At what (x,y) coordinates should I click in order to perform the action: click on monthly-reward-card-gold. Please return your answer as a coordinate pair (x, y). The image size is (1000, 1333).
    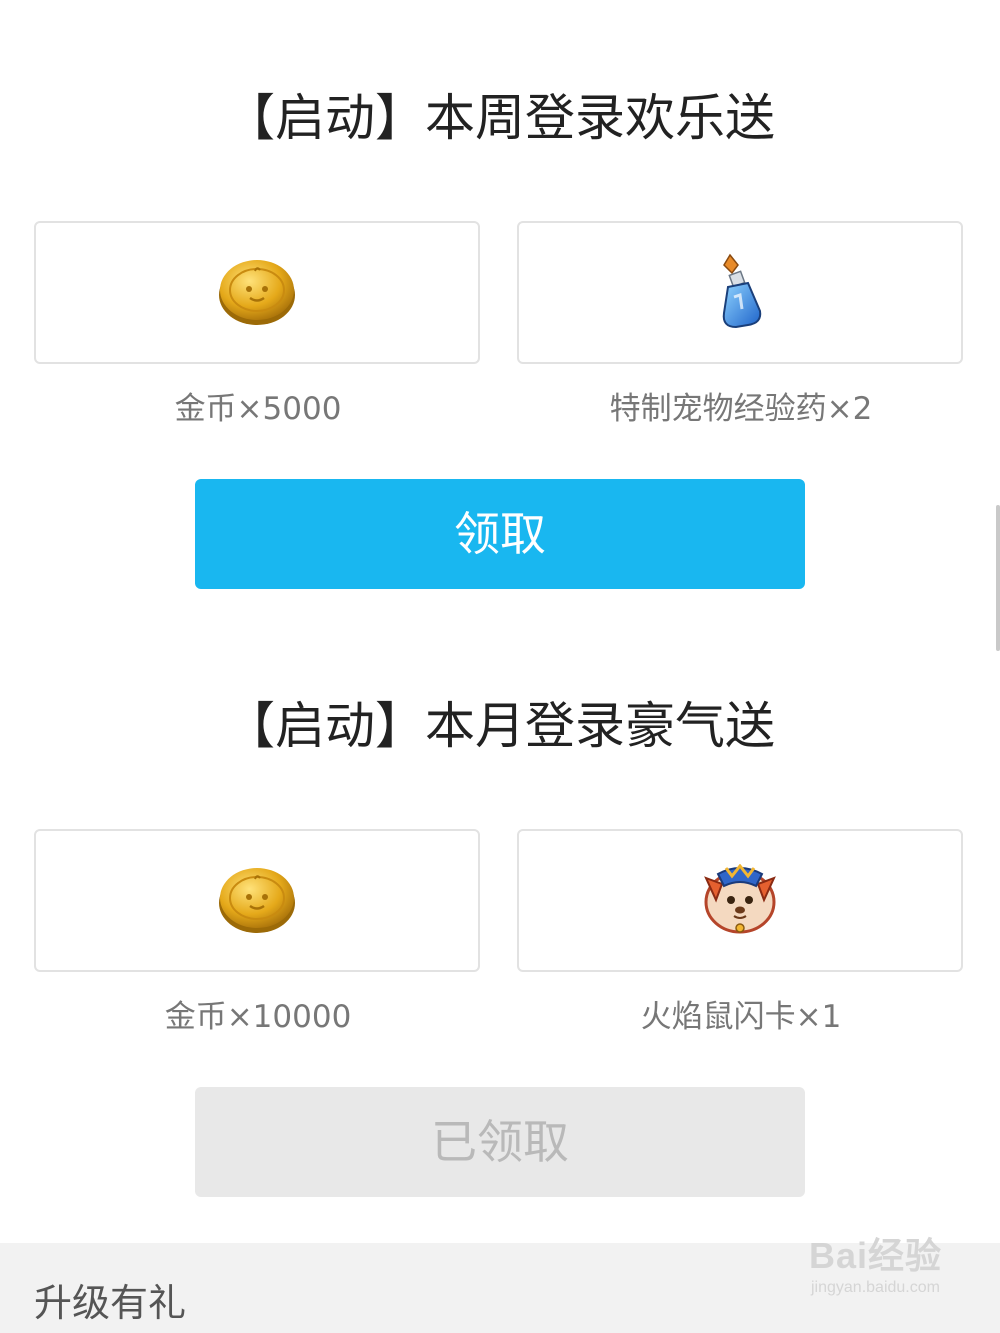
    Looking at the image, I should click on (257, 900).